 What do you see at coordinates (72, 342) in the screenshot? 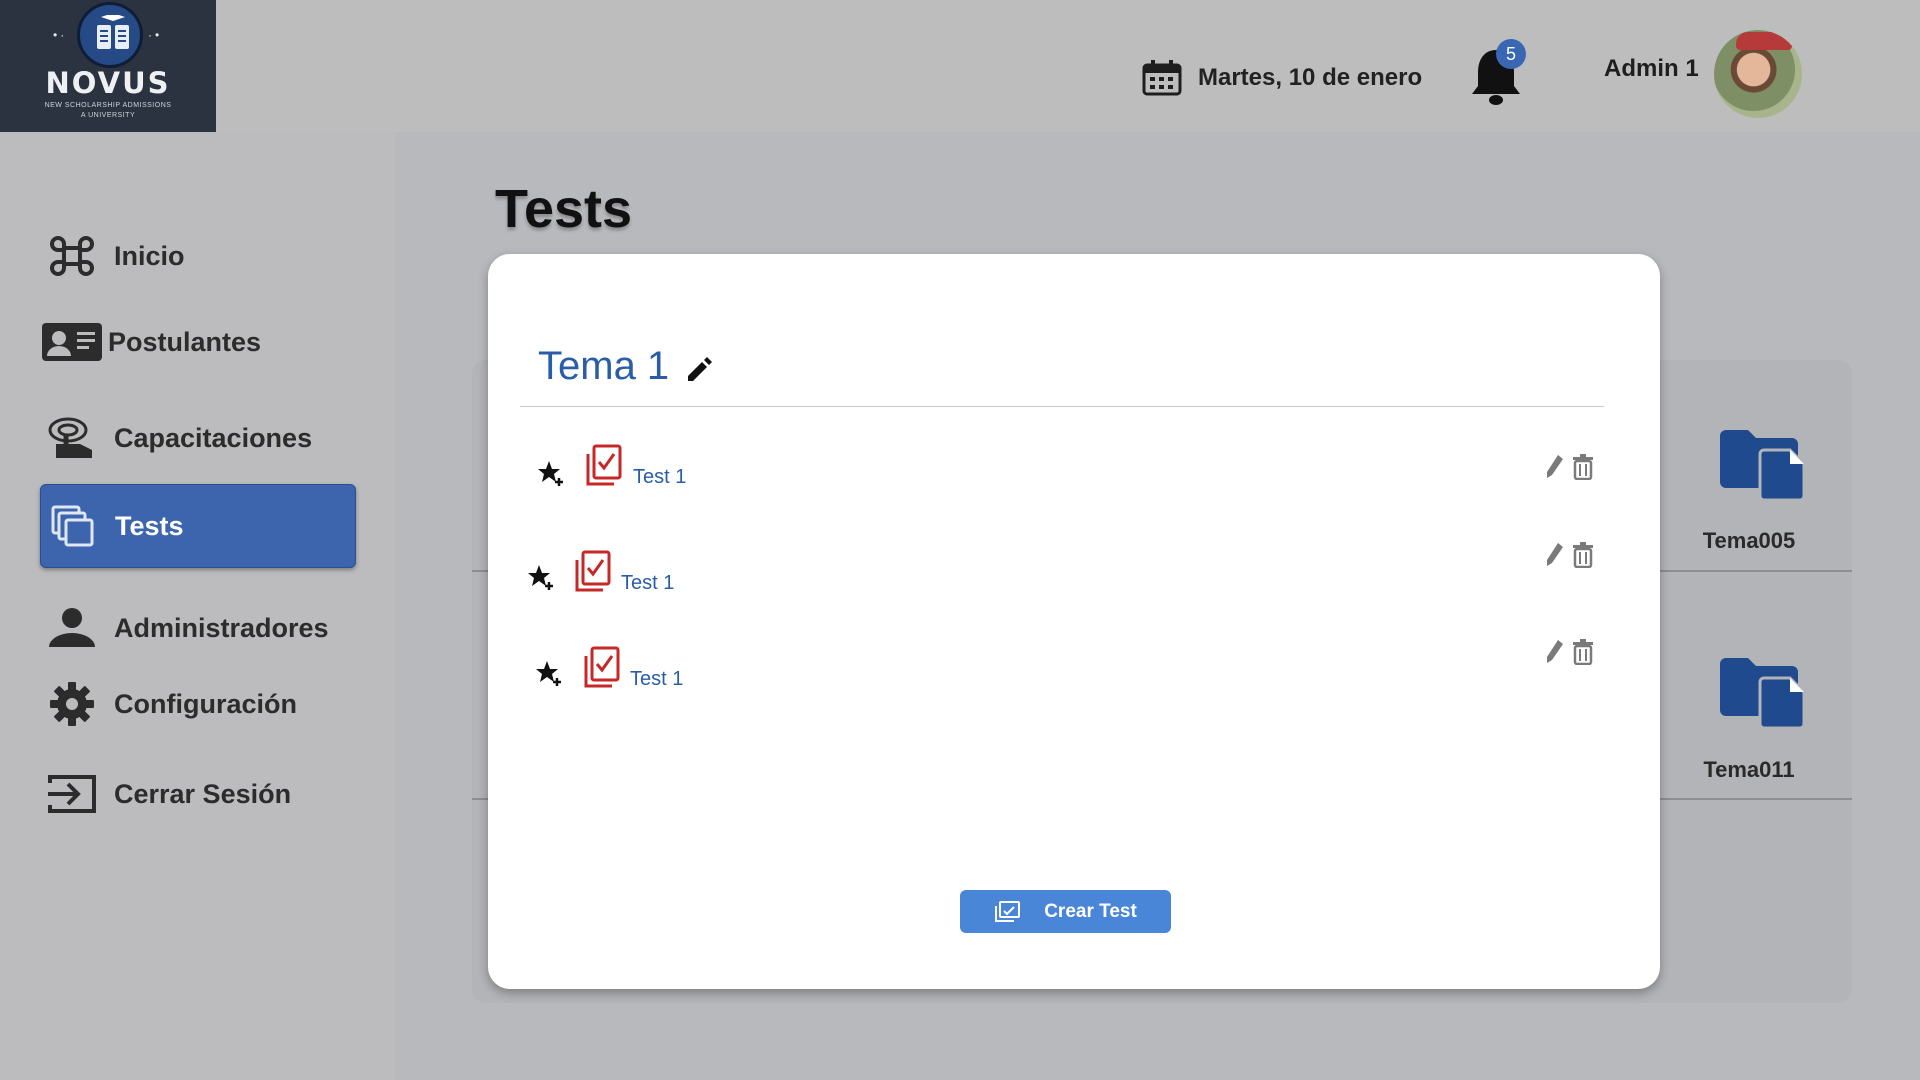
I see `id-card-icon` at bounding box center [72, 342].